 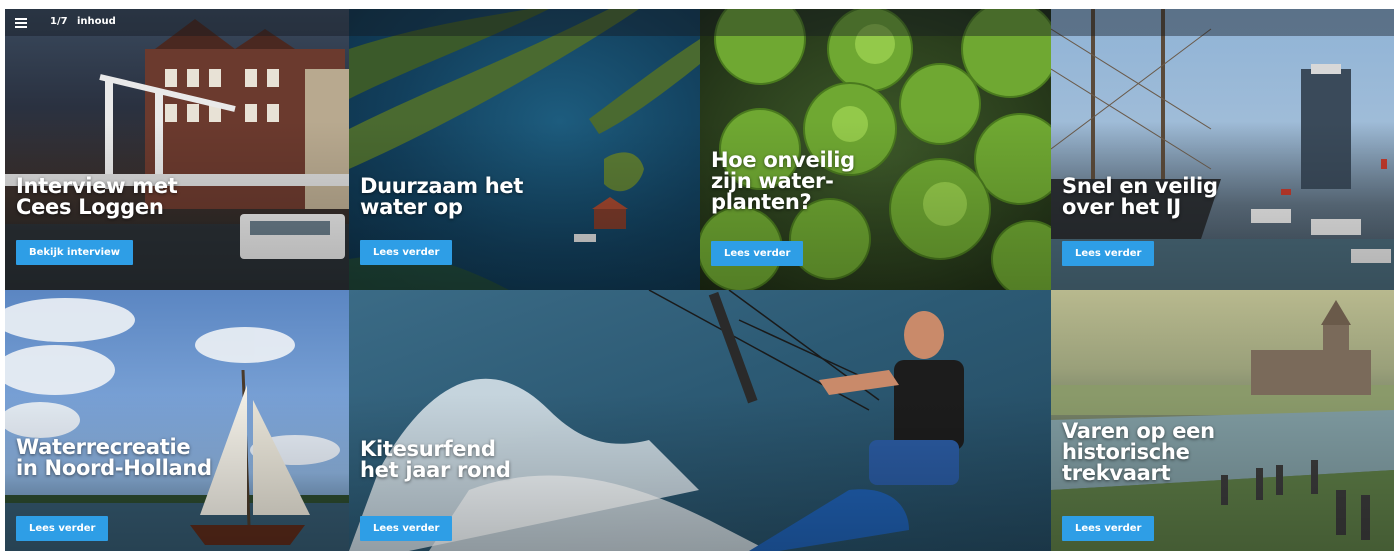 What do you see at coordinates (435, 459) in the screenshot?
I see `tile-title: Kitesurfend het jaar rond` at bounding box center [435, 459].